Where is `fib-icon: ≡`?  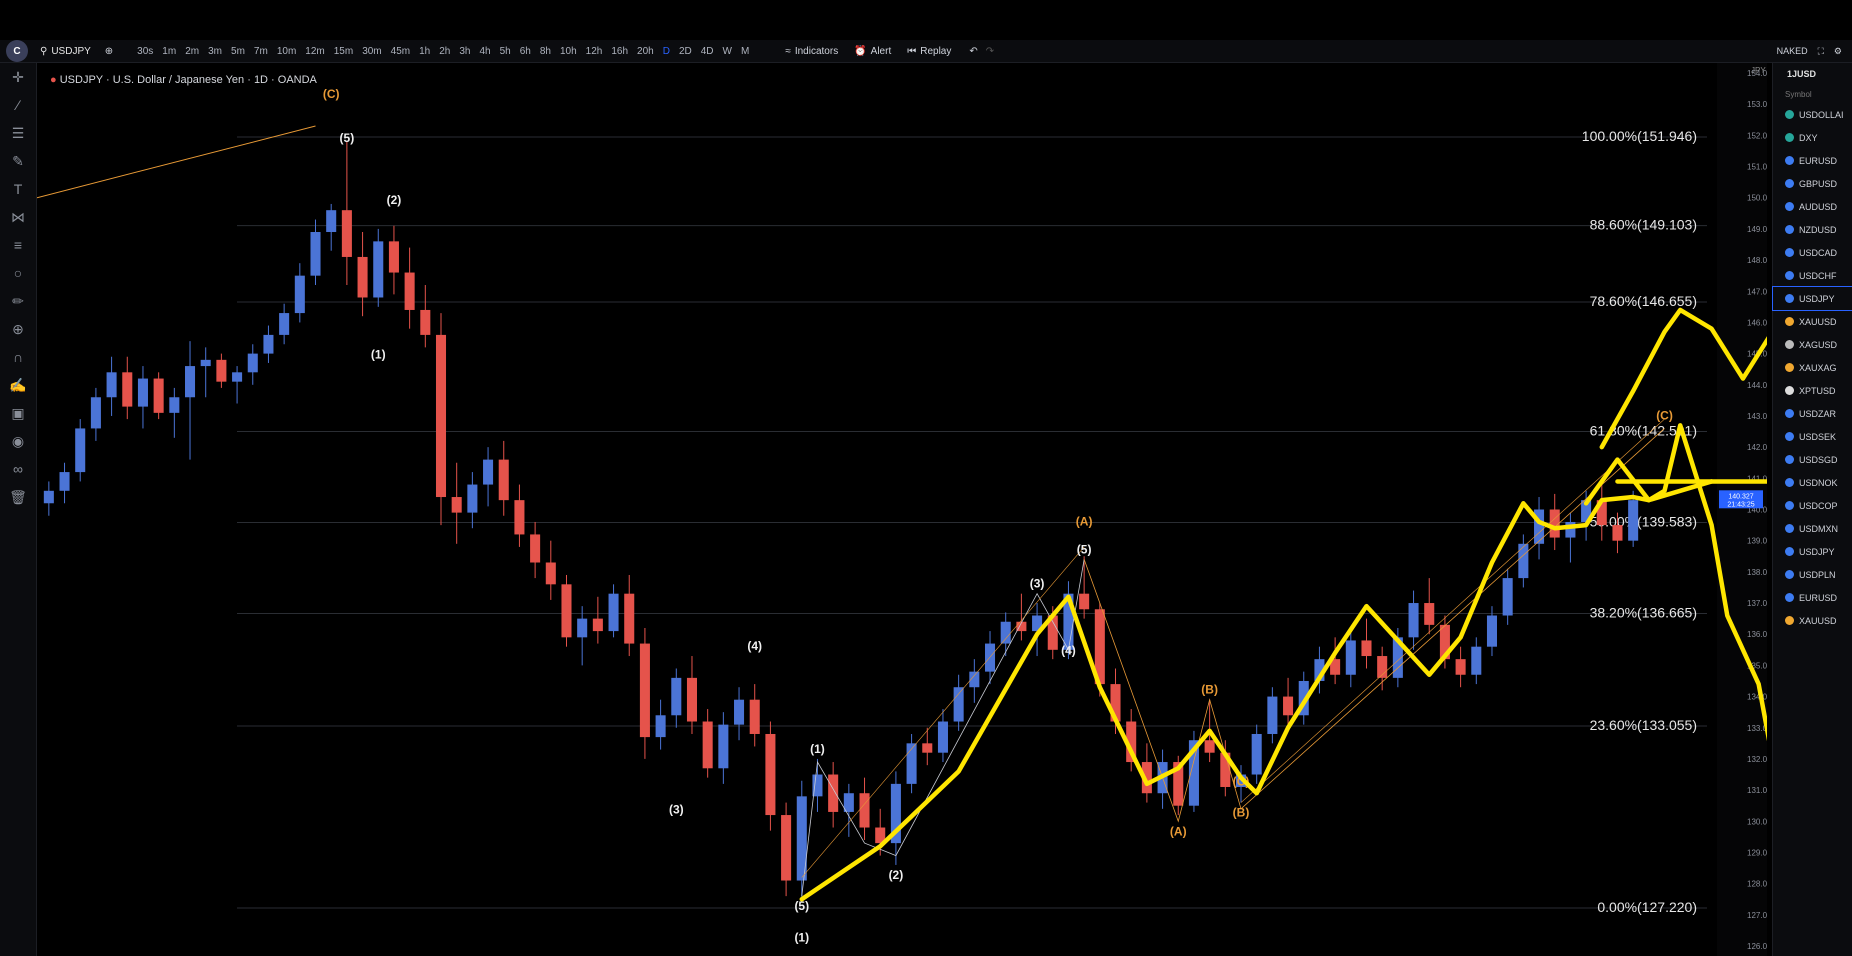
fib-icon: ≡ is located at coordinates (18, 245).